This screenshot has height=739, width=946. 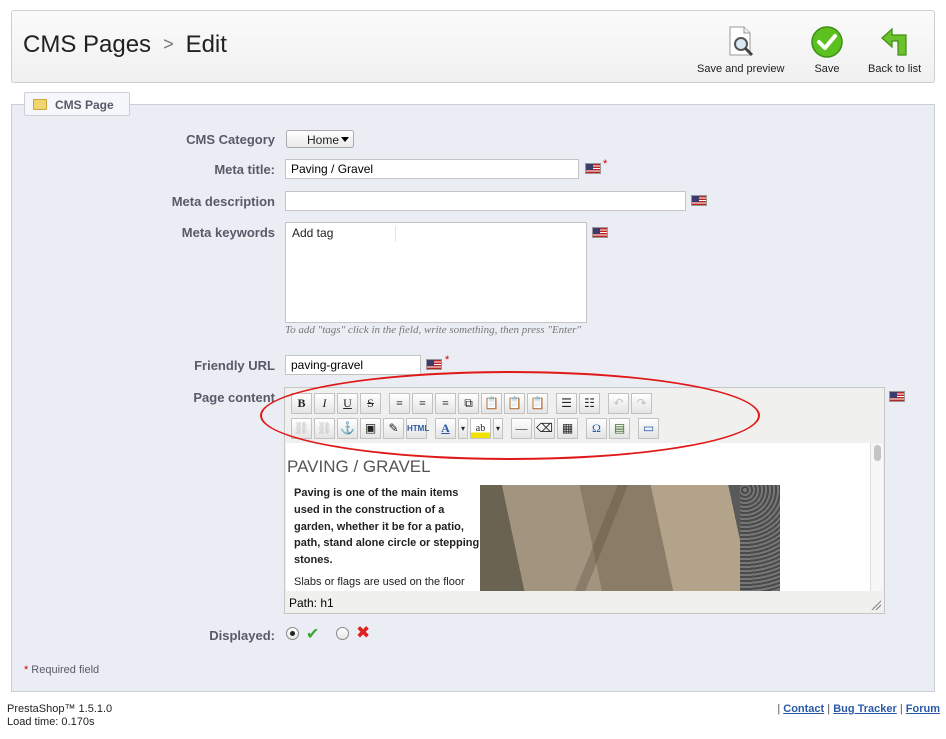 I want to click on meta-title-input, so click(x=432, y=169).